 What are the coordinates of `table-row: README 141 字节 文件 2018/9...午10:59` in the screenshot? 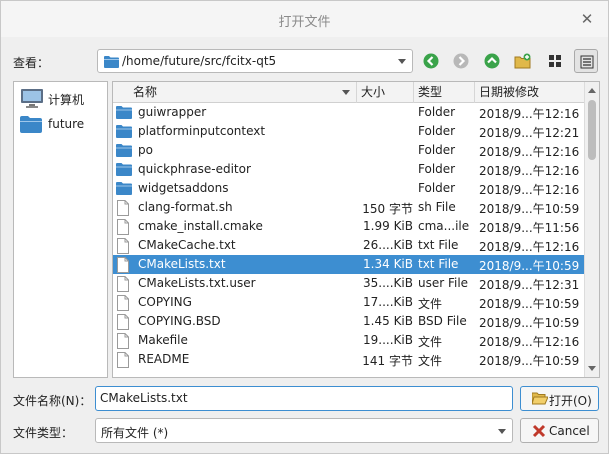 It's located at (349, 359).